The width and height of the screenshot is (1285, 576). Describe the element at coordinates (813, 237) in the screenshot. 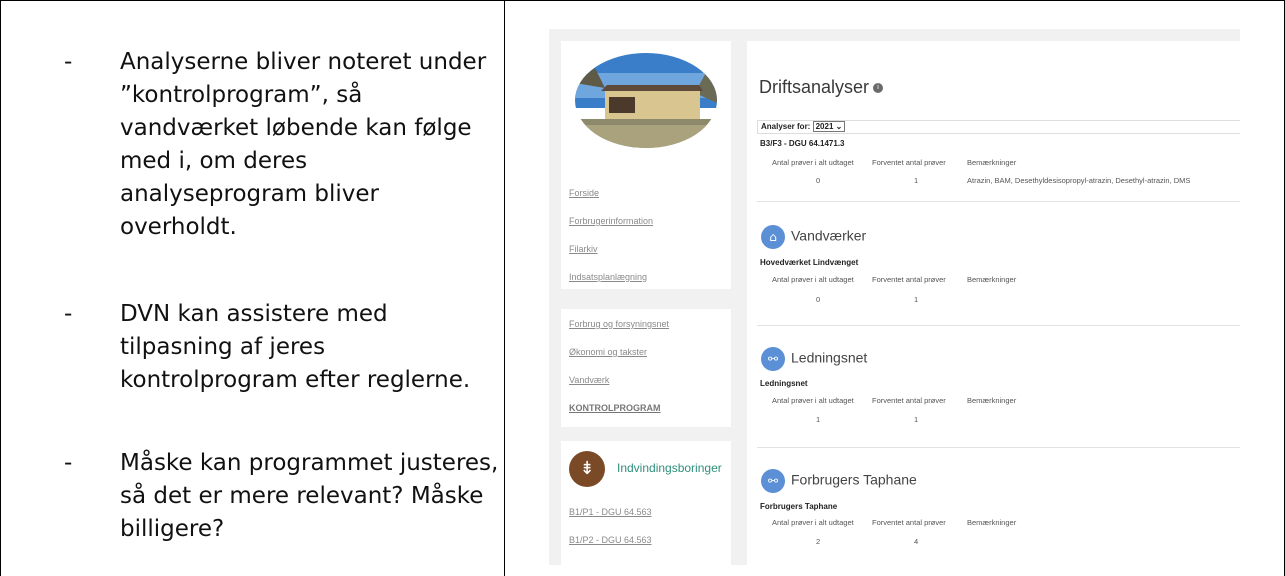

I see `section-title-vandvaerker: ⌂ Vandværker` at that location.